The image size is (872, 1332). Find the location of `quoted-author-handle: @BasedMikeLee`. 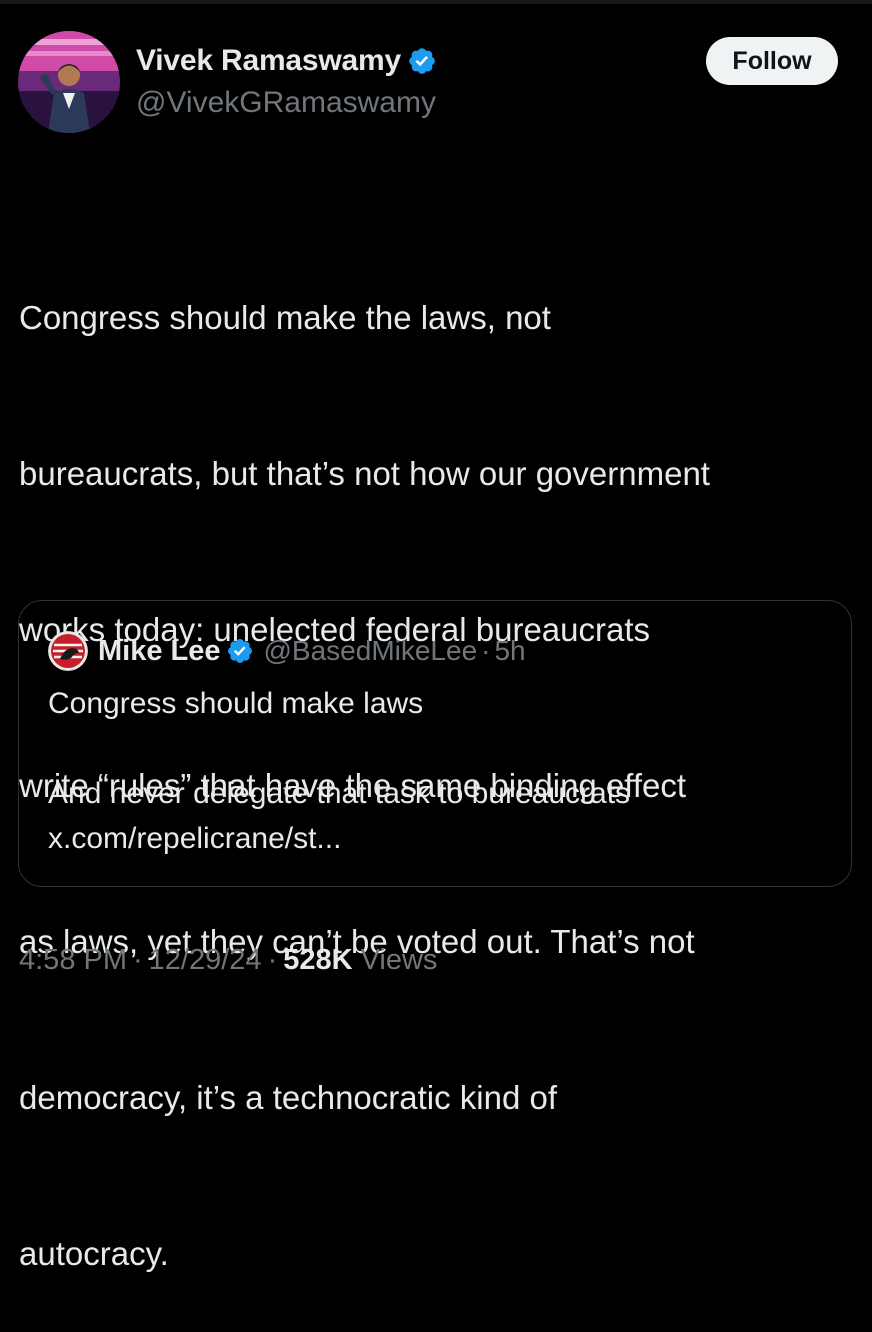

quoted-author-handle: @BasedMikeLee is located at coordinates (371, 651).